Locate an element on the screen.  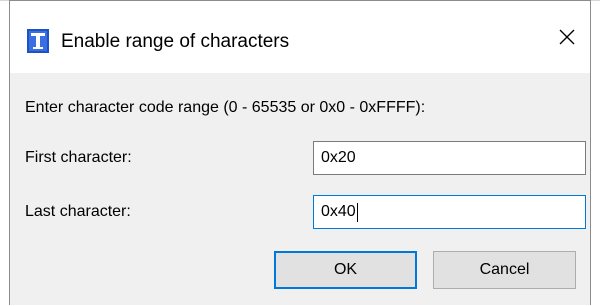
last-character-value: 0x40 is located at coordinates (338, 211).